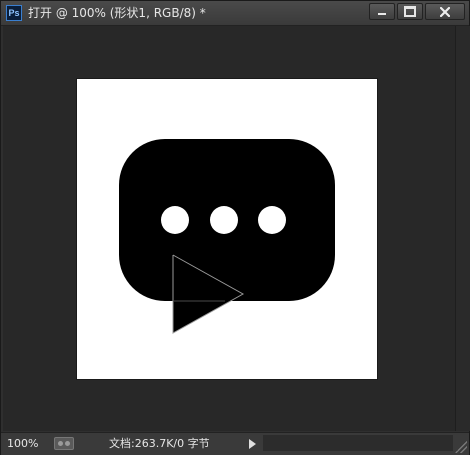 The image size is (470, 455). What do you see at coordinates (462, 228) in the screenshot?
I see `vertical-scrollbar` at bounding box center [462, 228].